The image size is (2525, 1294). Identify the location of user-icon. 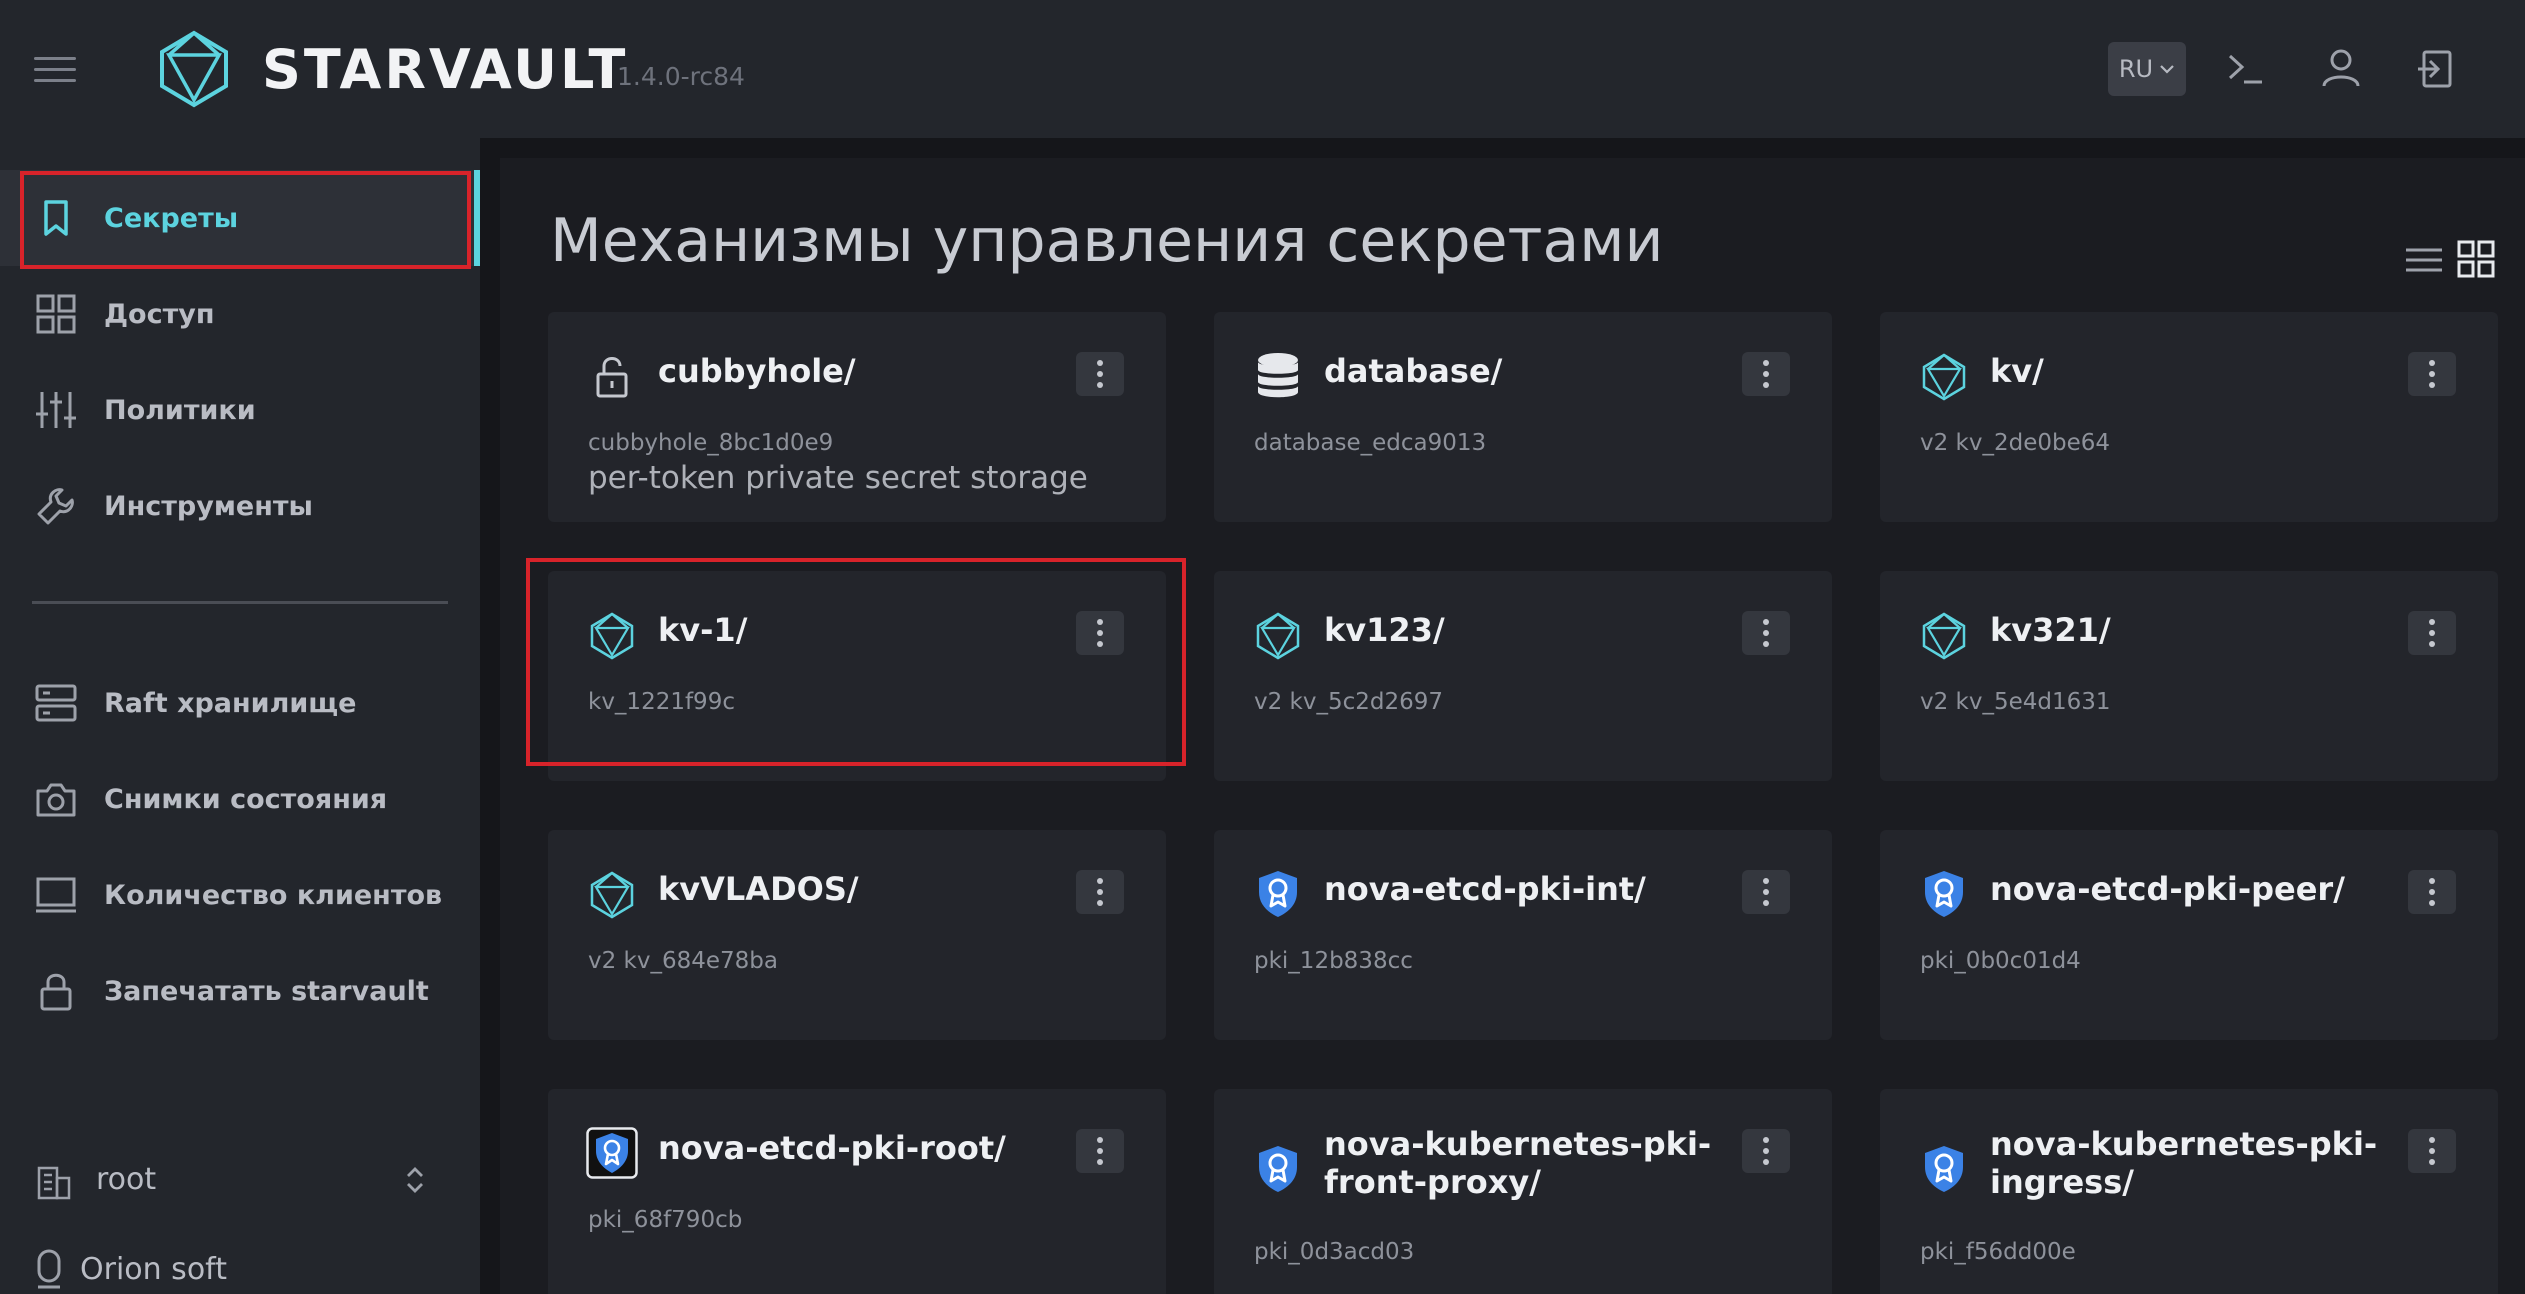
(2341, 69).